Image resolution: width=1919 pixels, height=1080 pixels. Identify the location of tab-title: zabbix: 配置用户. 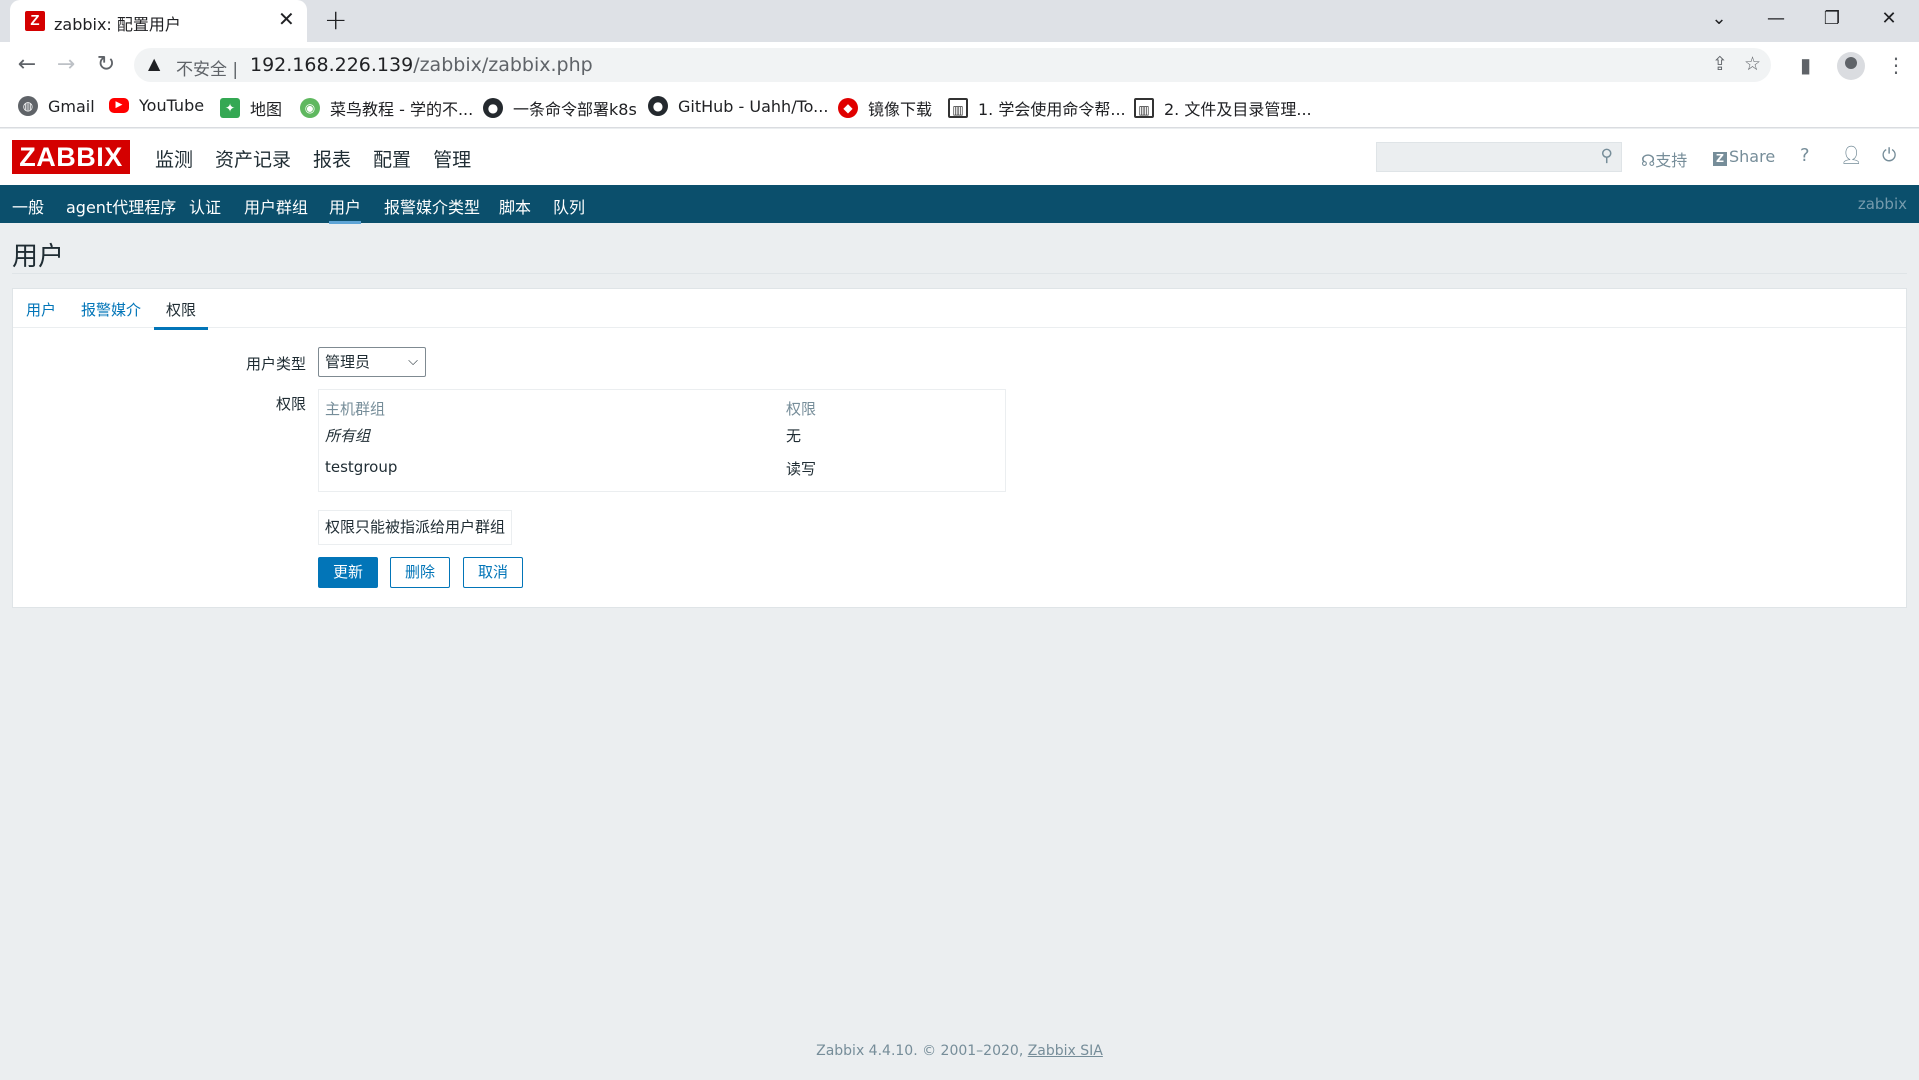
(117, 24).